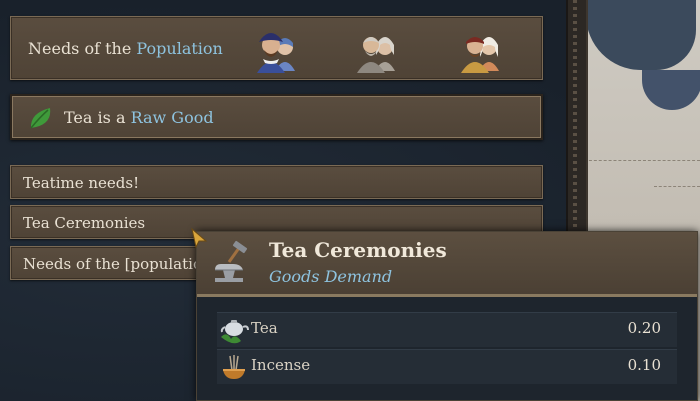 This screenshot has width=700, height=401. I want to click on population-needs-panel: Needs of the Population, so click(276, 48).